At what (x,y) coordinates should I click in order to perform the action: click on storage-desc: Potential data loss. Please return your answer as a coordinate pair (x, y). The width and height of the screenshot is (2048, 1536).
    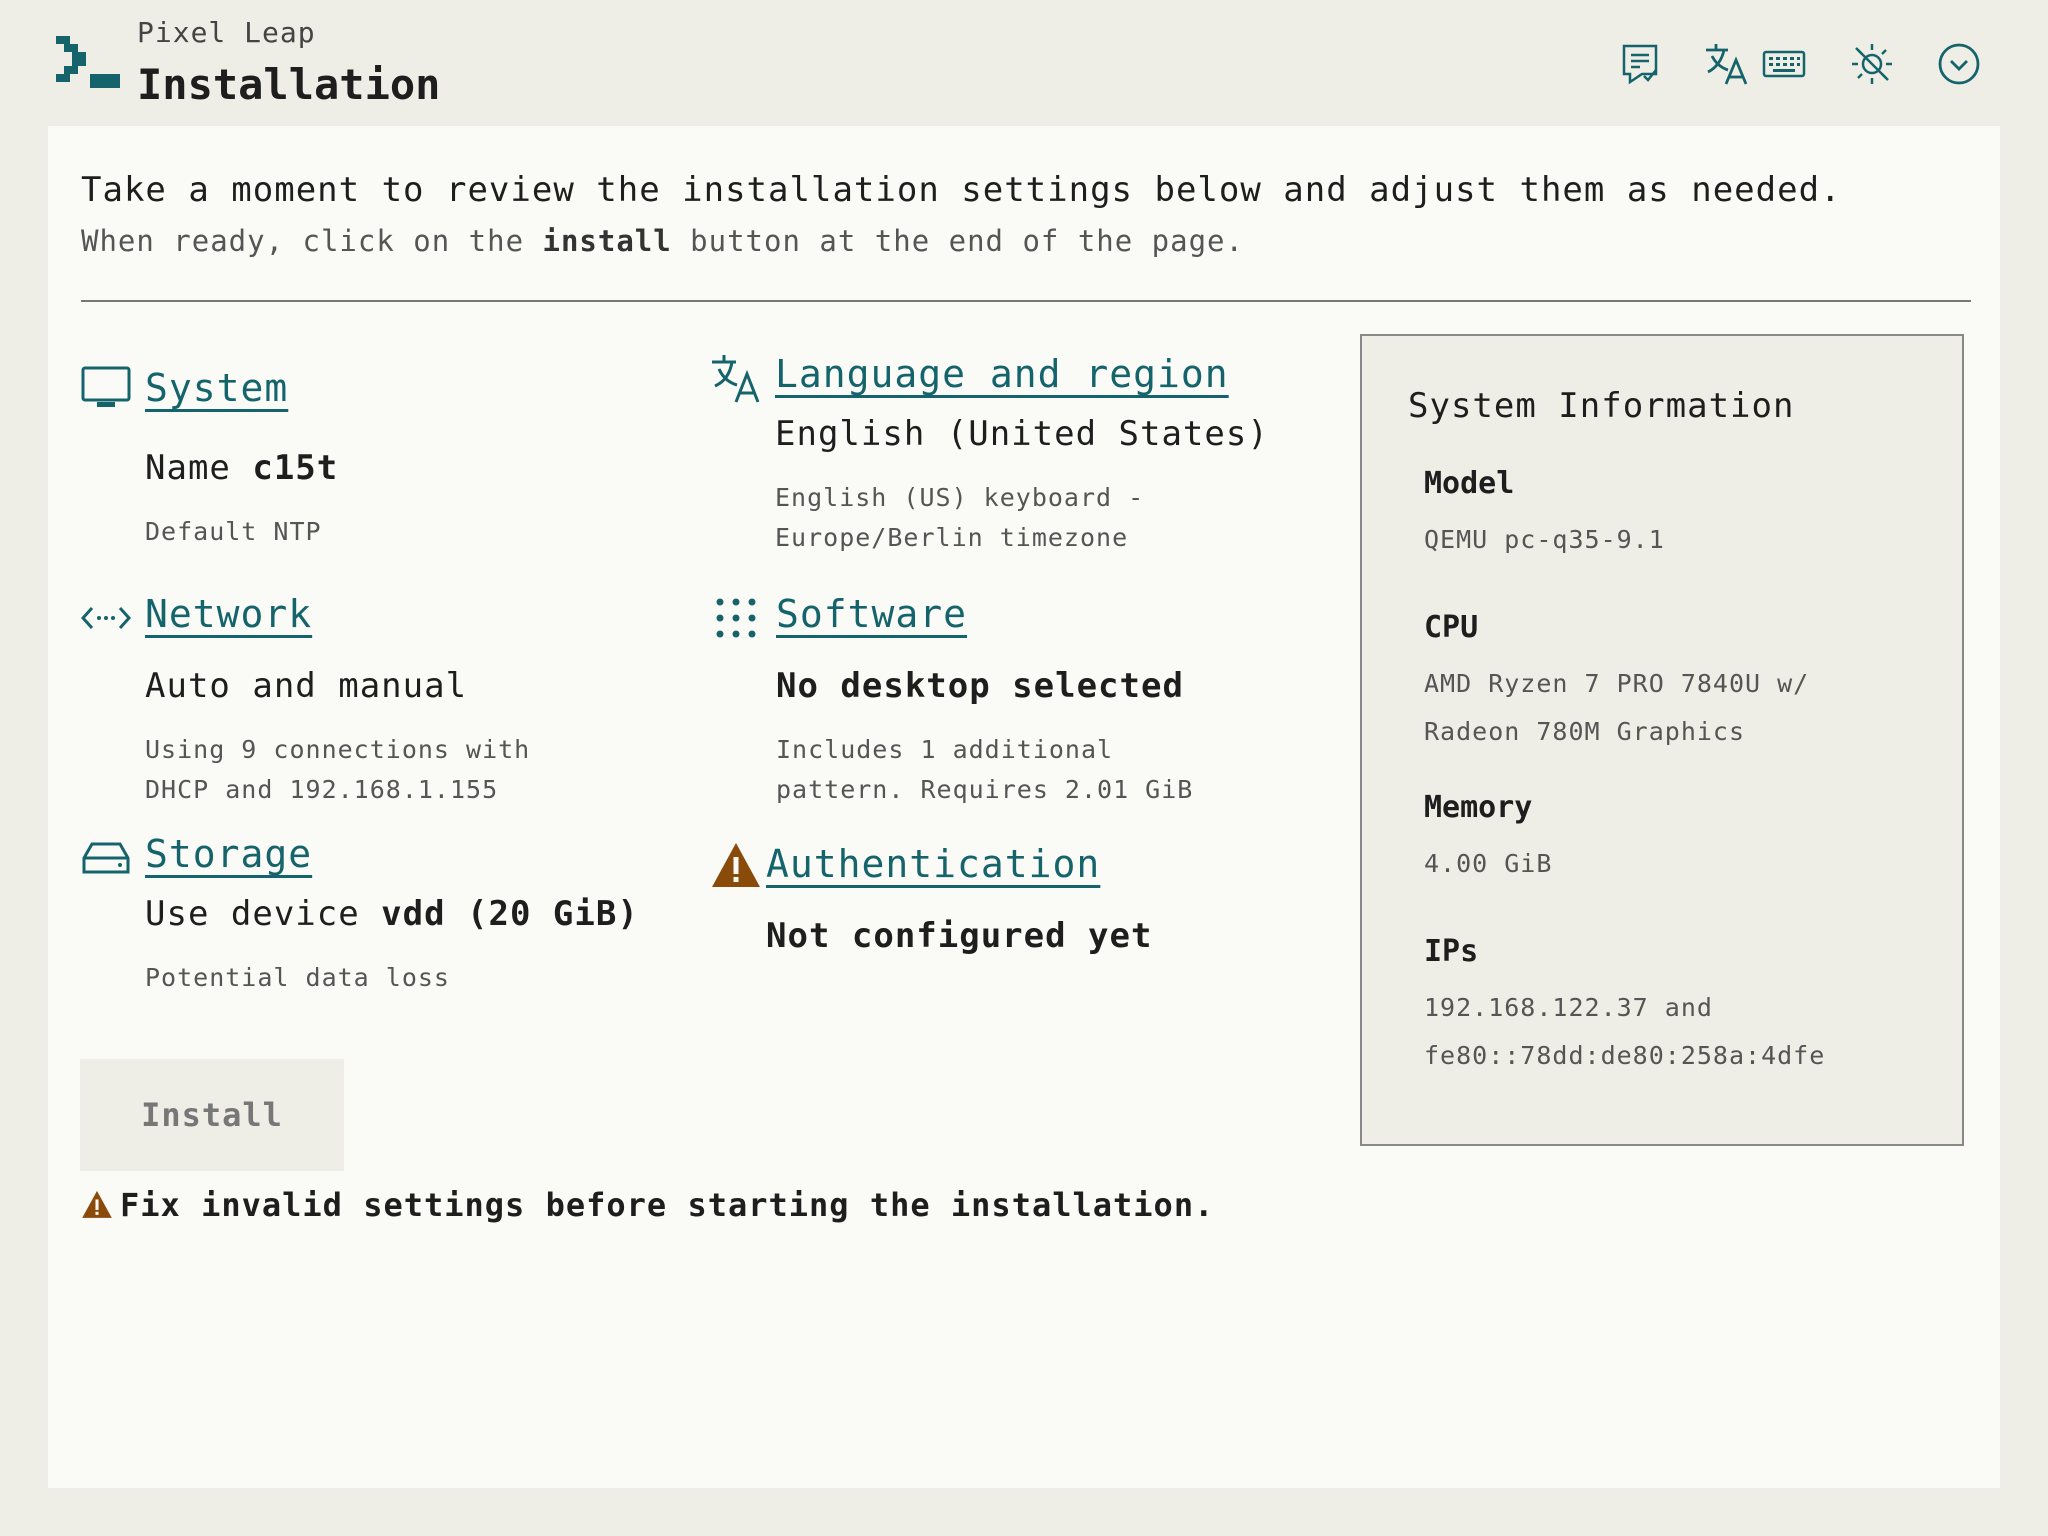
    Looking at the image, I should click on (297, 977).